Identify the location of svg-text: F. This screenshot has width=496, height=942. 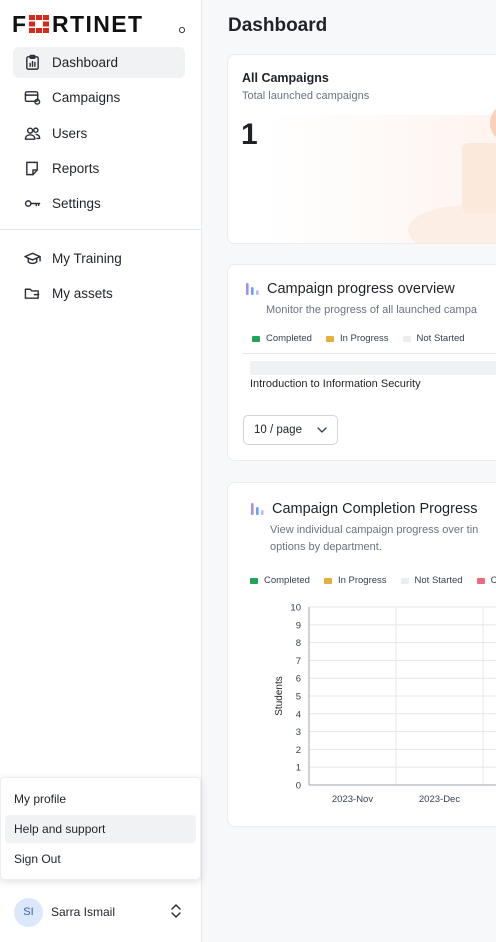
(19, 24).